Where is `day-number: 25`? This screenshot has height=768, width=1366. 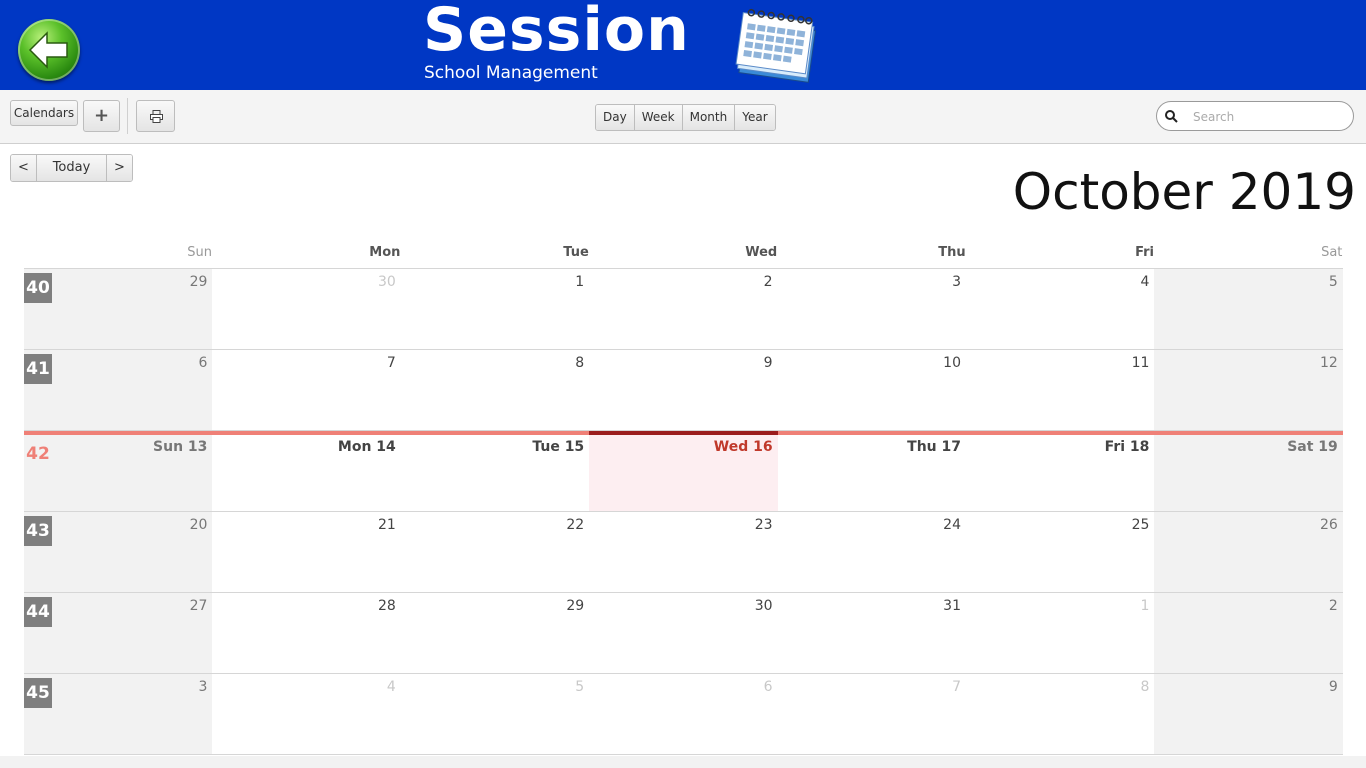 day-number: 25 is located at coordinates (1140, 525).